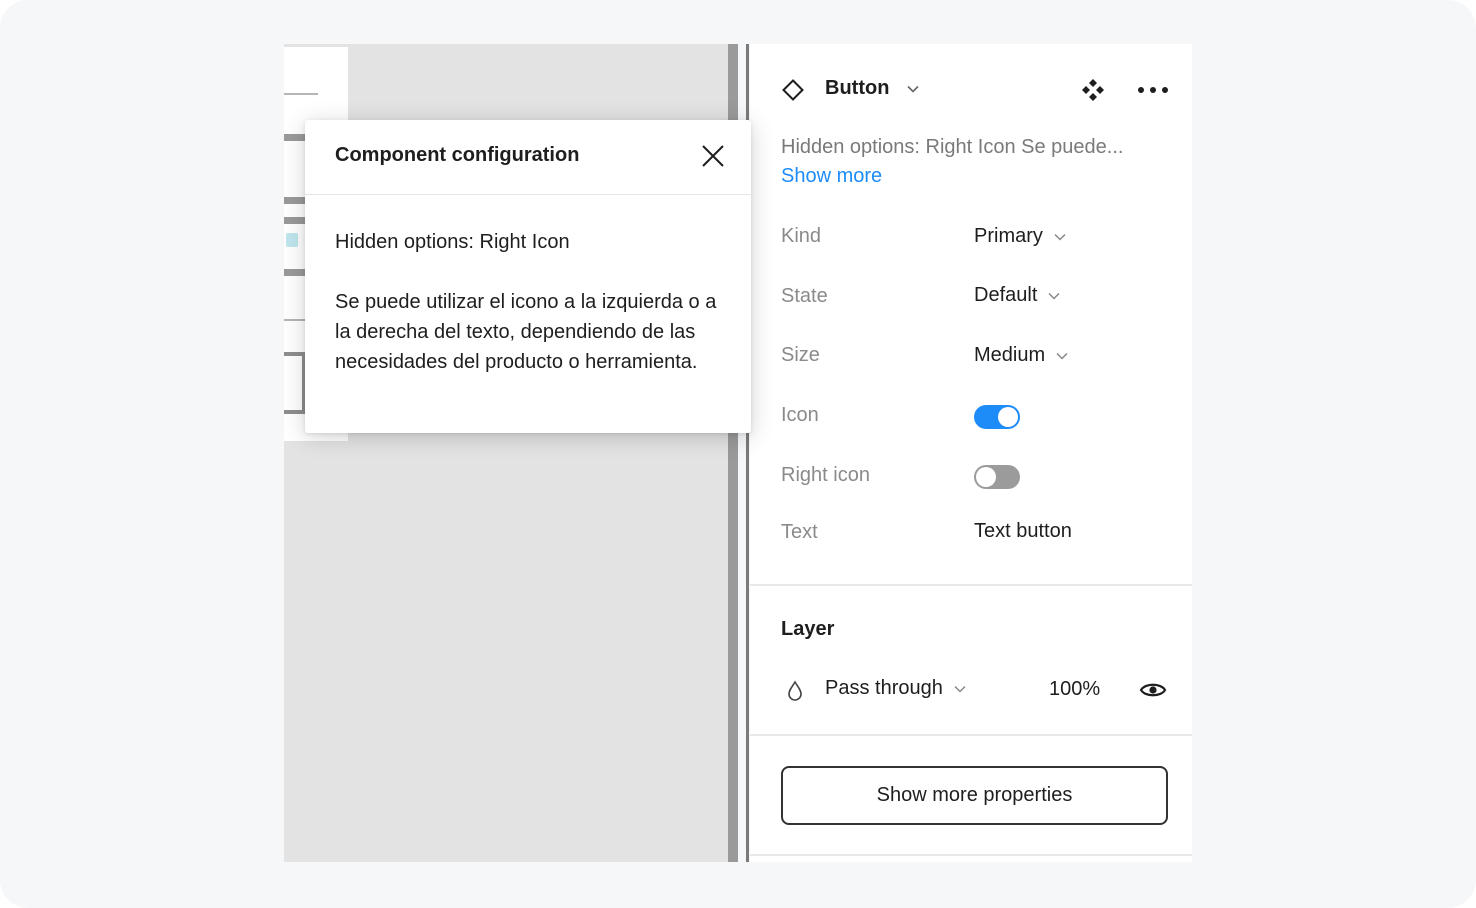 The image size is (1476, 908). What do you see at coordinates (857, 88) in the screenshot?
I see `component-name: Button` at bounding box center [857, 88].